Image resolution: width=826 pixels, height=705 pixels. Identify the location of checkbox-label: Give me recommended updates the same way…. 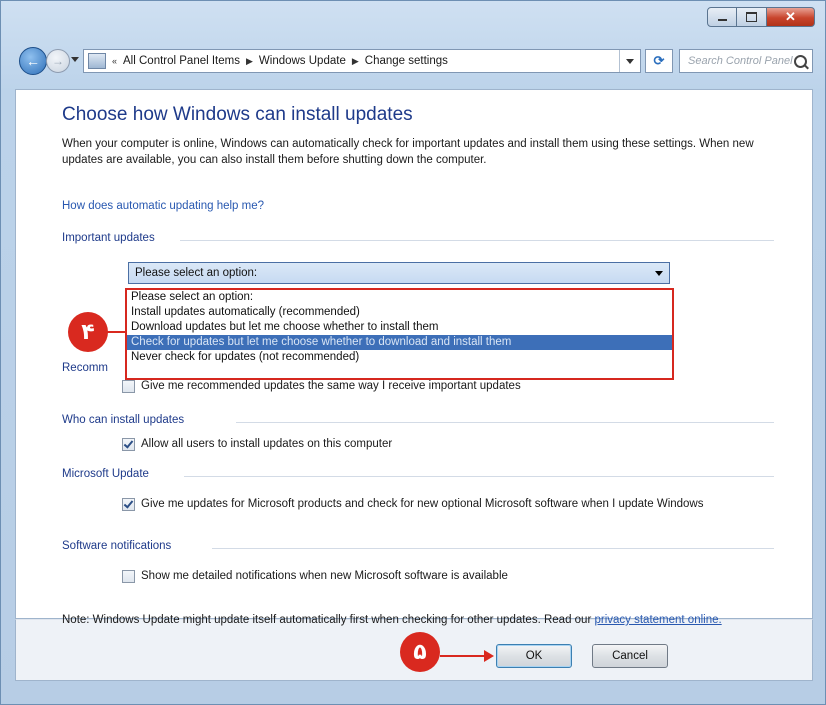
(331, 386).